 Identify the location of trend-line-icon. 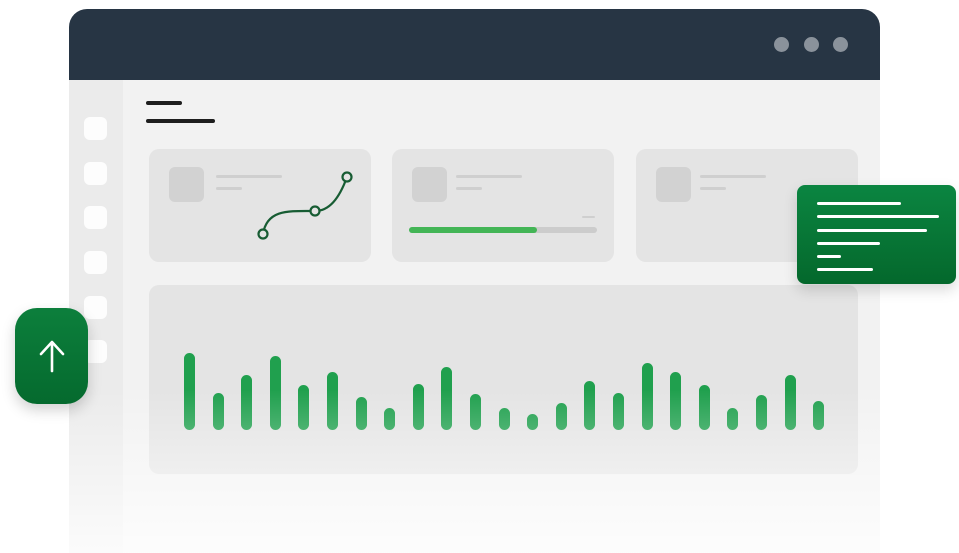
(305, 205).